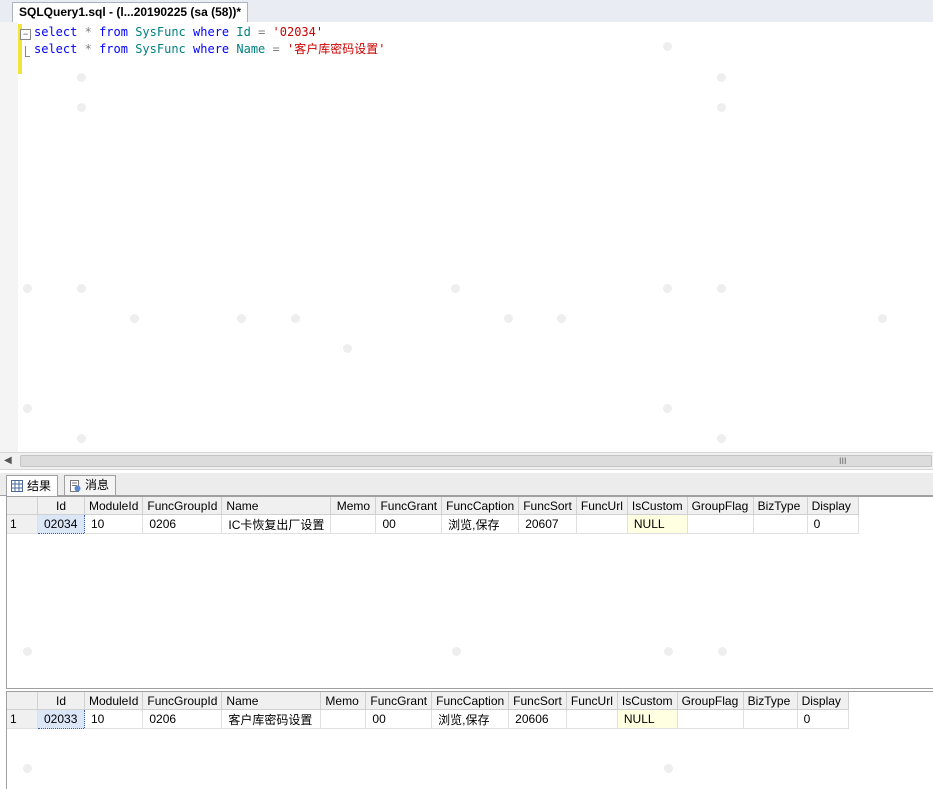 The width and height of the screenshot is (933, 789). What do you see at coordinates (88, 32) in the screenshot?
I see `operator-star: *` at bounding box center [88, 32].